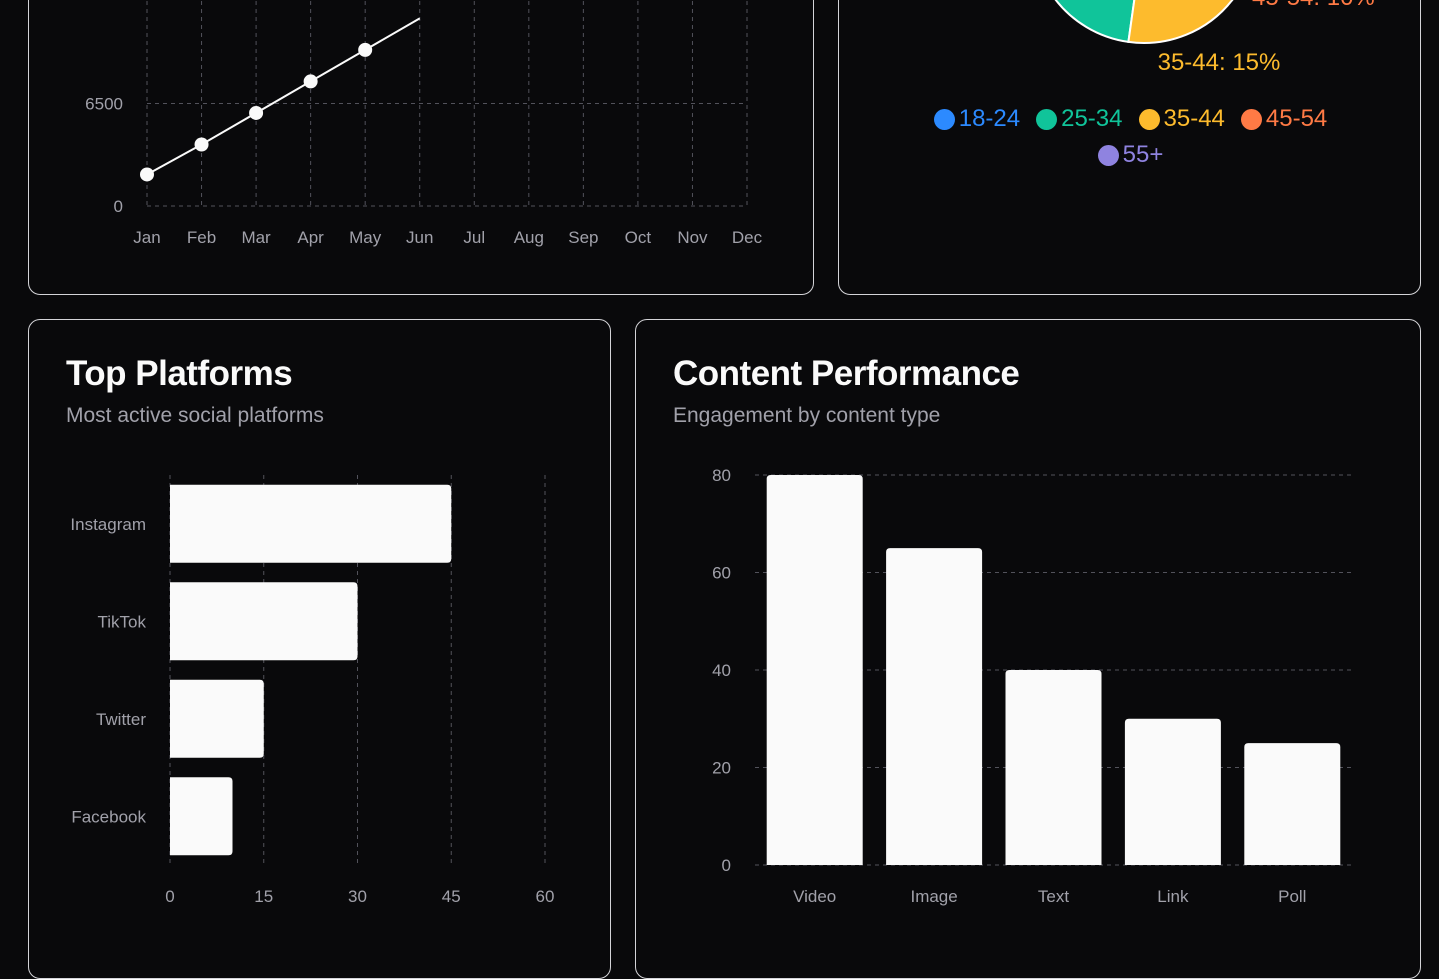  Describe the element at coordinates (1219, 62) in the screenshot. I see `pie-data-label: 35-44: 15%` at that location.